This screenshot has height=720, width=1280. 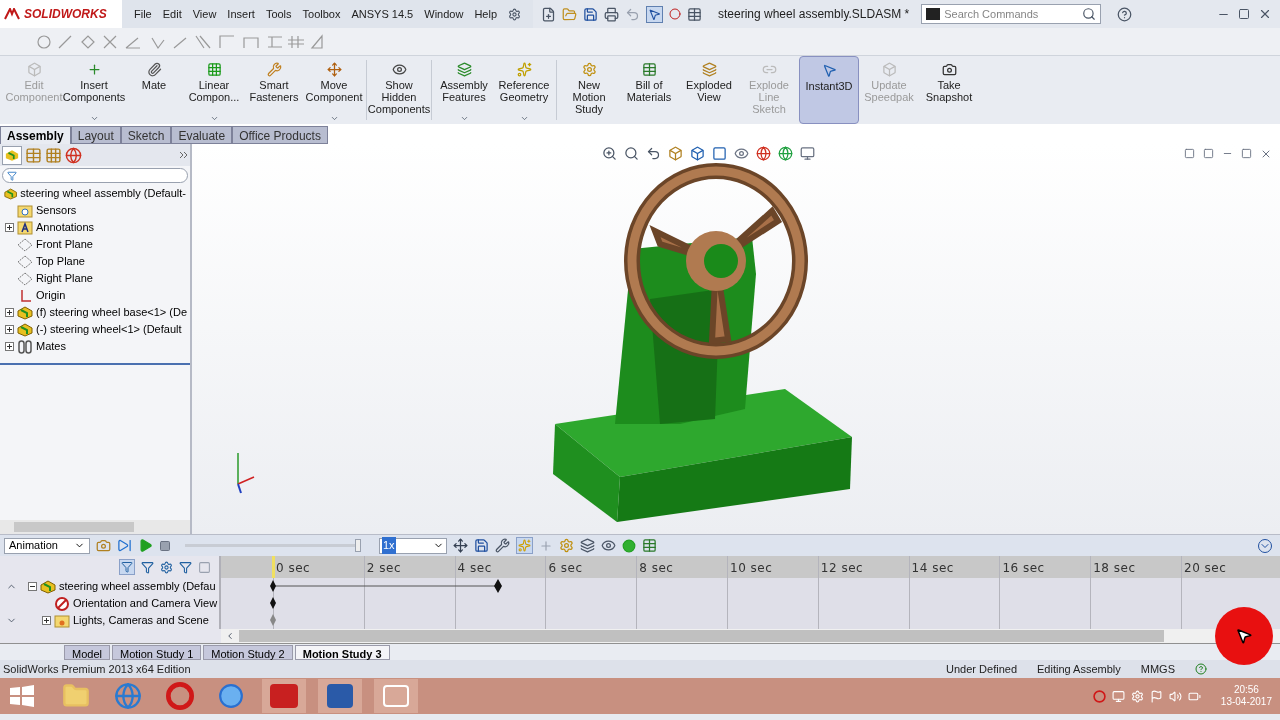 I want to click on ribbon-button: Reference Geometry, so click(x=524, y=90).